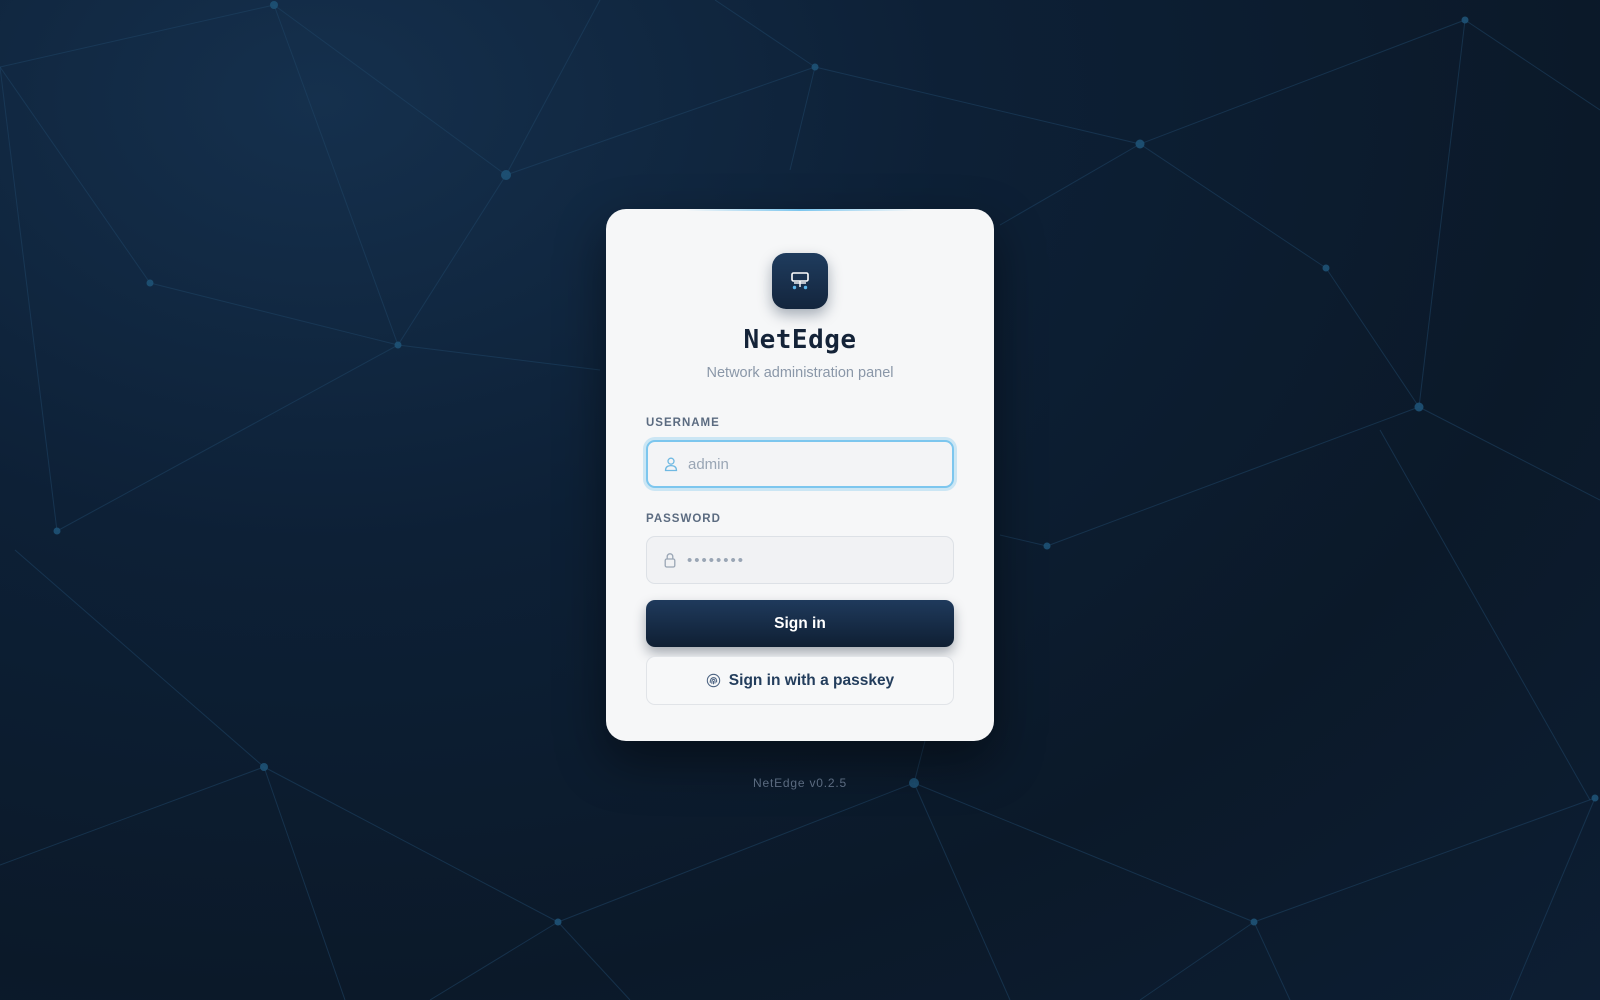 The width and height of the screenshot is (1600, 1000). What do you see at coordinates (683, 519) in the screenshot?
I see `password-label: PASSWORD` at bounding box center [683, 519].